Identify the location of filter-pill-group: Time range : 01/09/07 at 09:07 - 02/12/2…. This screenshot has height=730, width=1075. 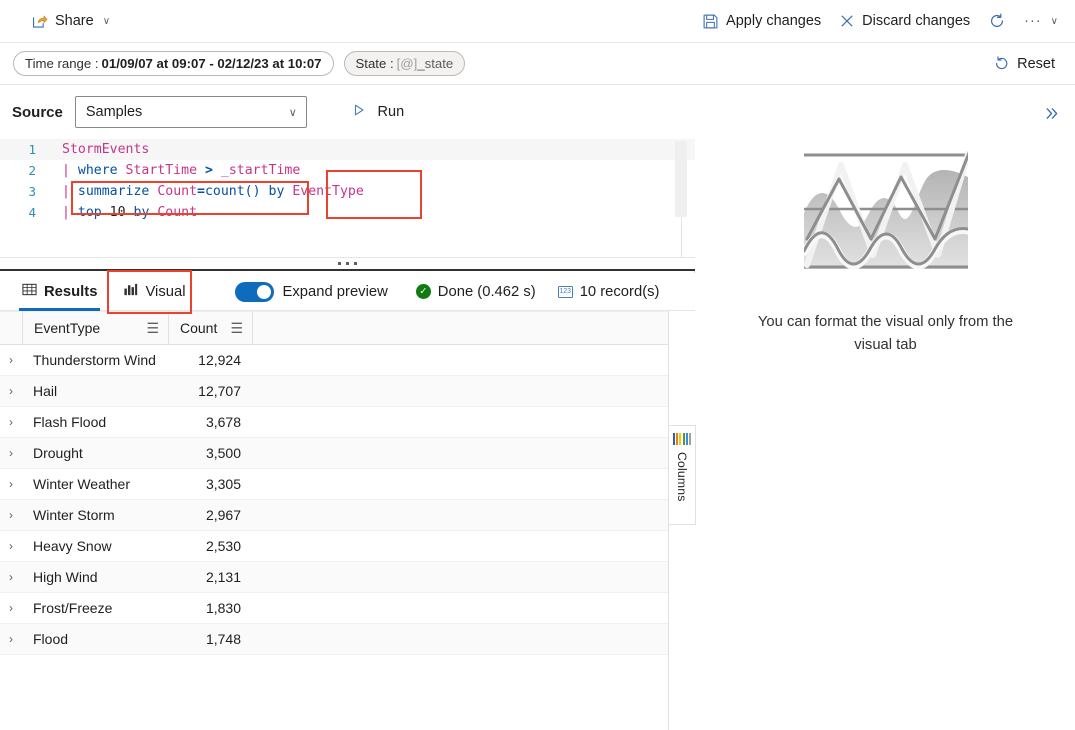
(239, 63).